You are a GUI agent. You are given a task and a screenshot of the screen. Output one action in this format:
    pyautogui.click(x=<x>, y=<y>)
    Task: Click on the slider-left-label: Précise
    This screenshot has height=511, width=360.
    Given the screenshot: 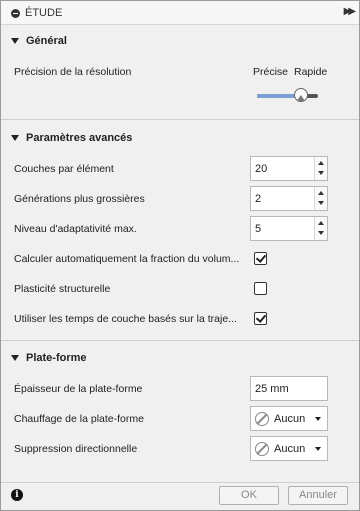 What is the action you would take?
    pyautogui.click(x=271, y=72)
    